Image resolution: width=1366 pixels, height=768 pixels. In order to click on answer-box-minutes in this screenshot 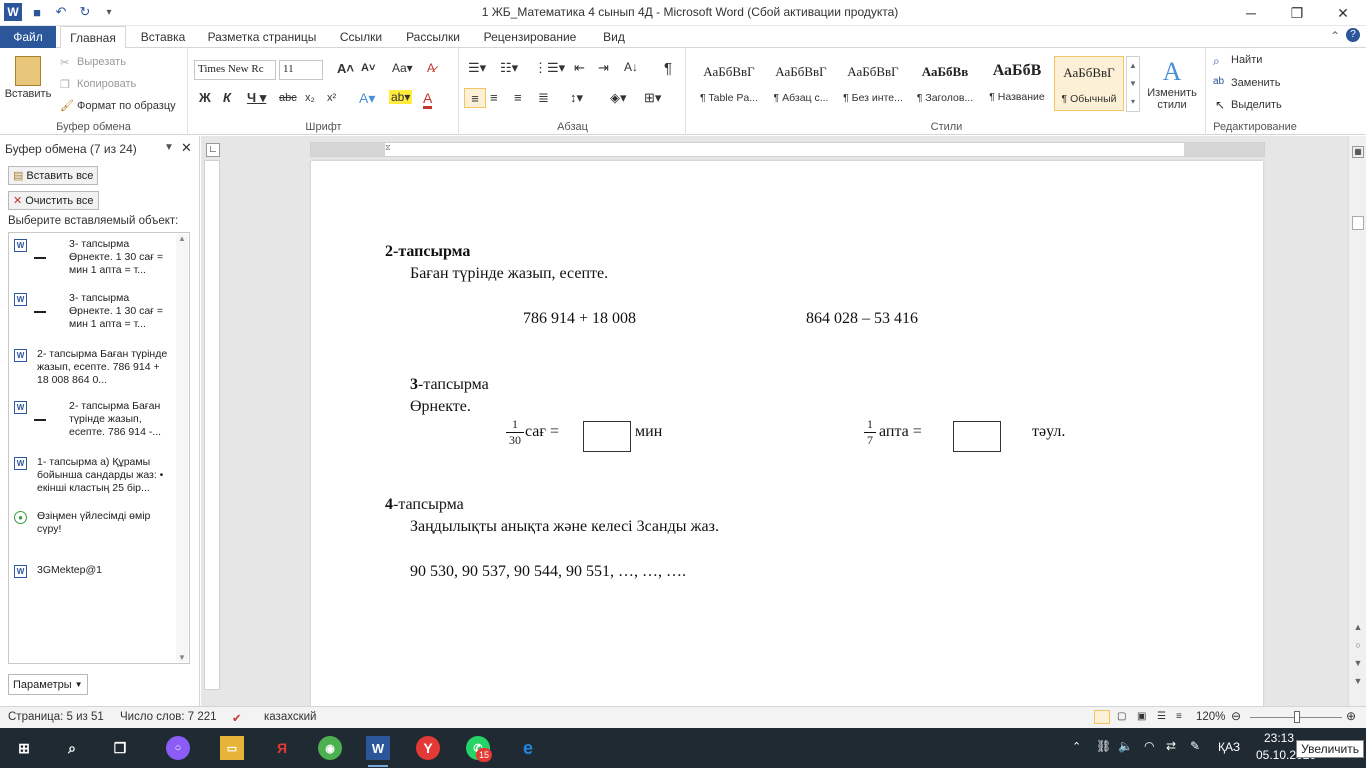, I will do `click(607, 436)`.